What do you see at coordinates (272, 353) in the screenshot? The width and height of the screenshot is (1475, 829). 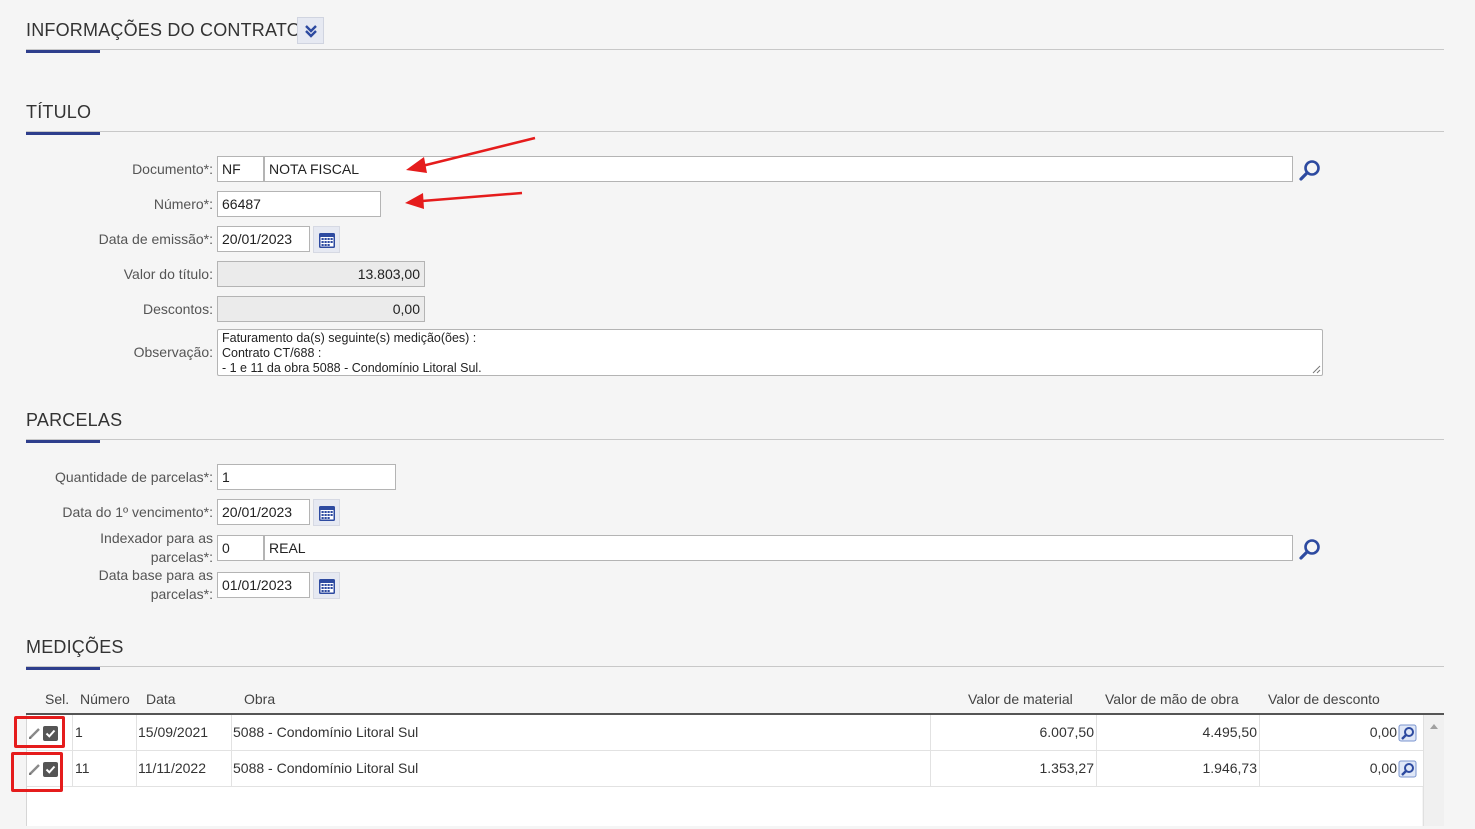 I see `observacao-line: Contrato CT/688 :` at bounding box center [272, 353].